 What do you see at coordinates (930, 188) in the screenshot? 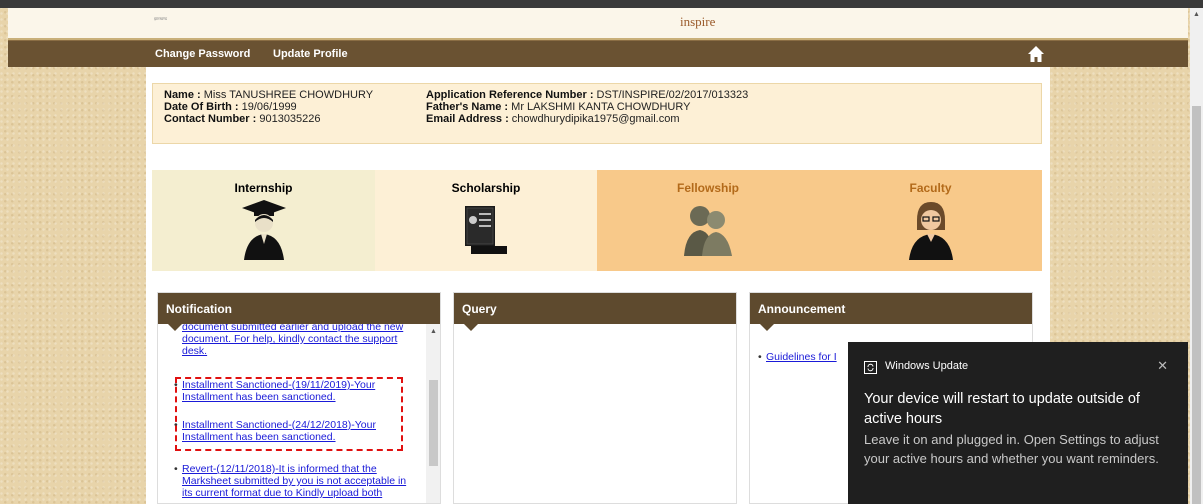
I see `tab-faculty-label: Faculty` at bounding box center [930, 188].